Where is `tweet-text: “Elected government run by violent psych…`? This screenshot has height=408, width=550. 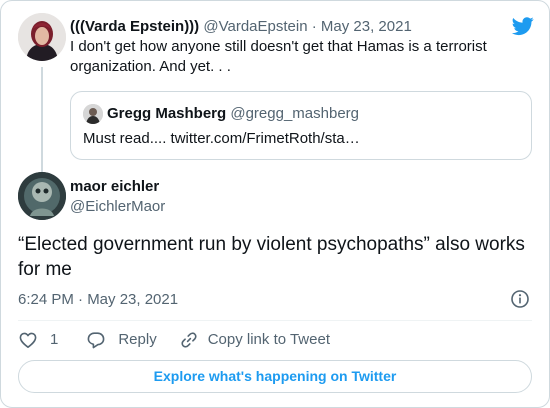 tweet-text: “Elected government run by violent psych… is located at coordinates (271, 257).